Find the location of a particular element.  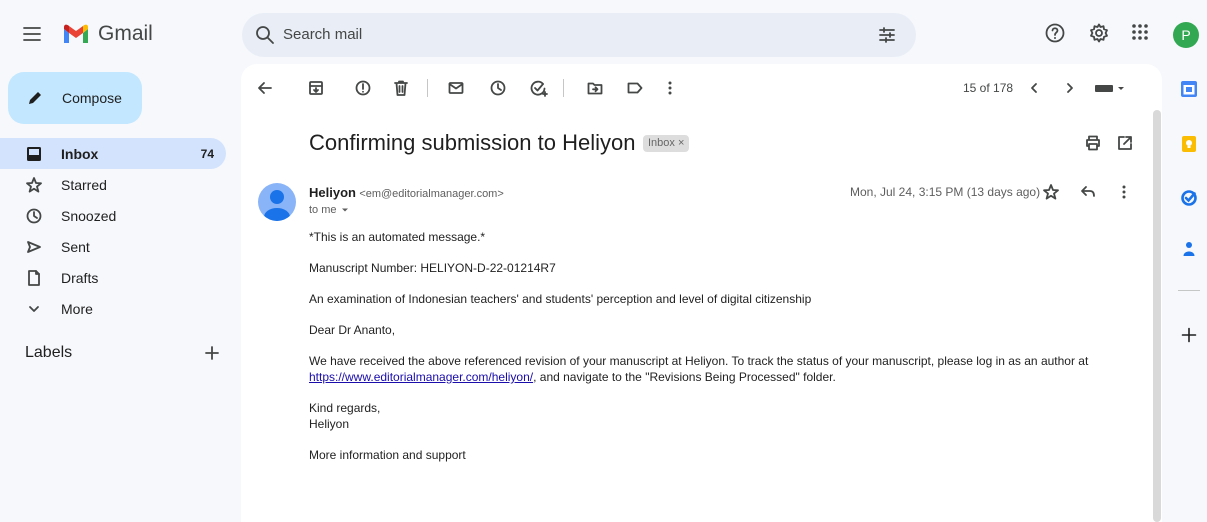

sender-email: <em@editorialmanager.com> is located at coordinates (431, 194).